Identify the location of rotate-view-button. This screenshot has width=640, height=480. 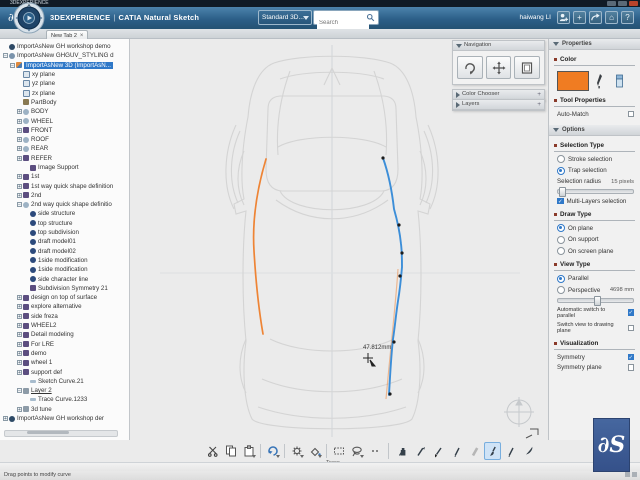
(470, 67).